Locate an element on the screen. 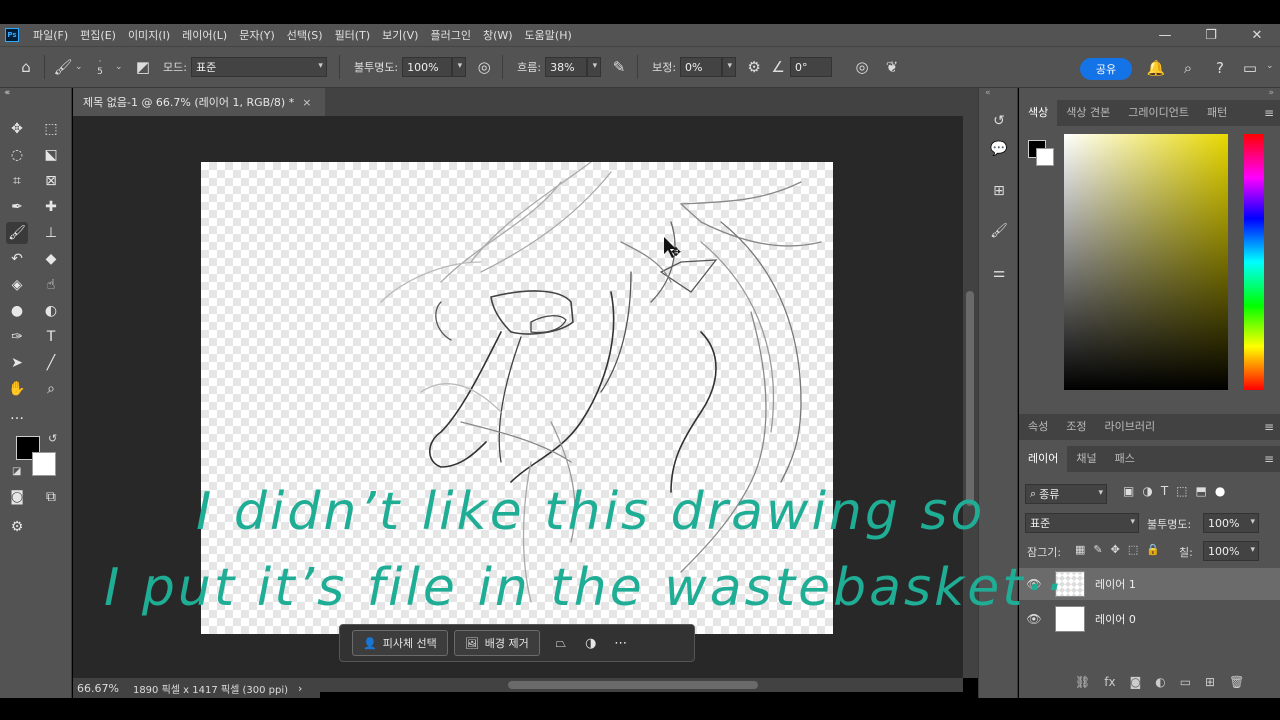 Image resolution: width=1280 pixels, height=720 pixels. help-icon: ? is located at coordinates (1220, 68).